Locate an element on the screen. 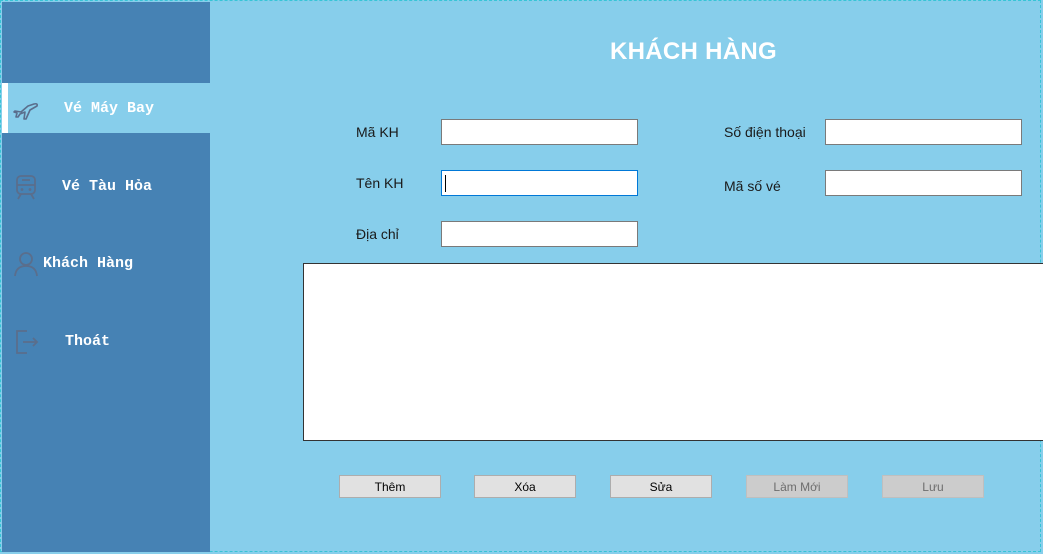  so-dien-thoai-input is located at coordinates (923, 132).